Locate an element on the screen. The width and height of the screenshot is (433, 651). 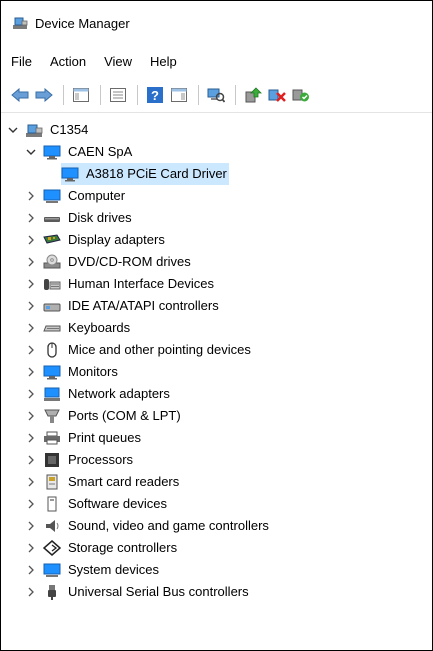
action-pane-button is located at coordinates (179, 95).